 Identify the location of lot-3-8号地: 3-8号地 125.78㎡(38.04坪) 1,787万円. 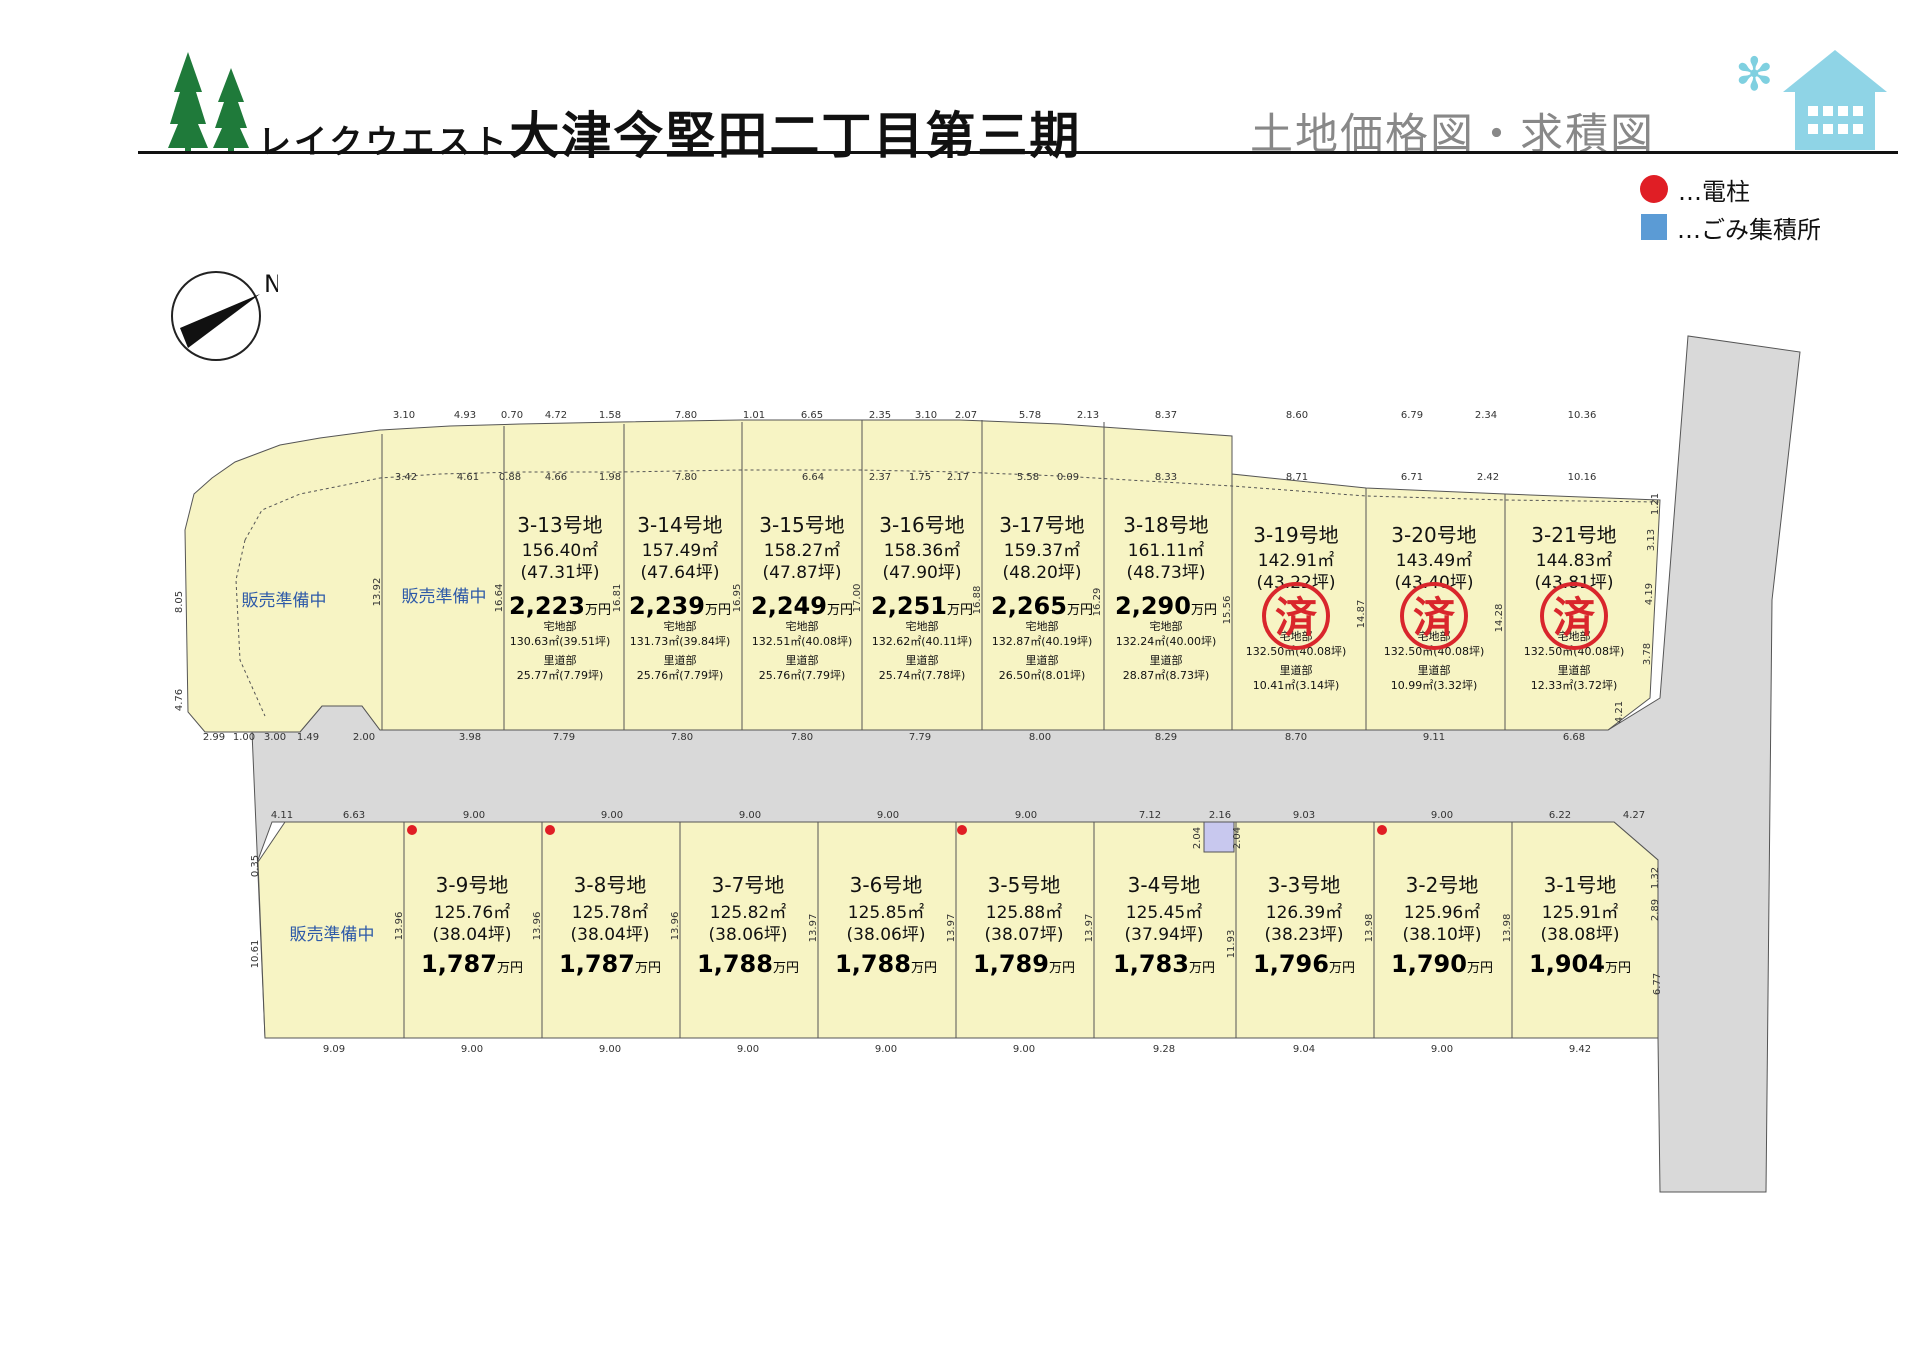
(610, 925).